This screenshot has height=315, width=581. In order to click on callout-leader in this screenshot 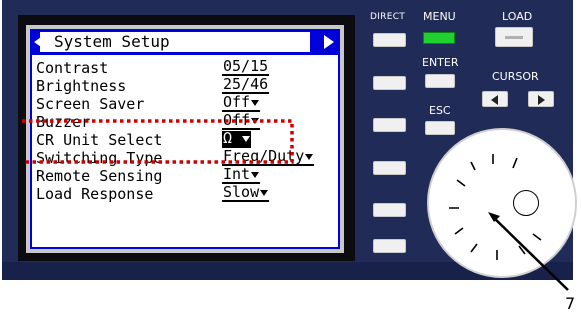, I will do `click(528, 251)`.